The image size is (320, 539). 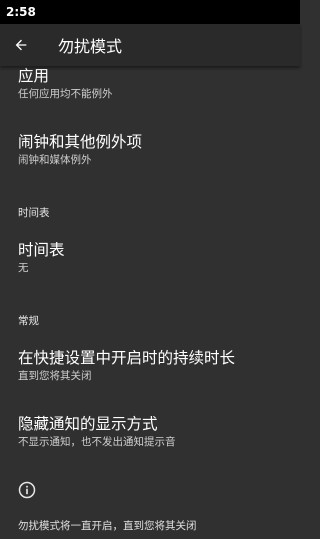 What do you see at coordinates (97, 442) in the screenshot?
I see `pref-hide-notifications-summary: 不显示通知，也不发出通知提示音` at bounding box center [97, 442].